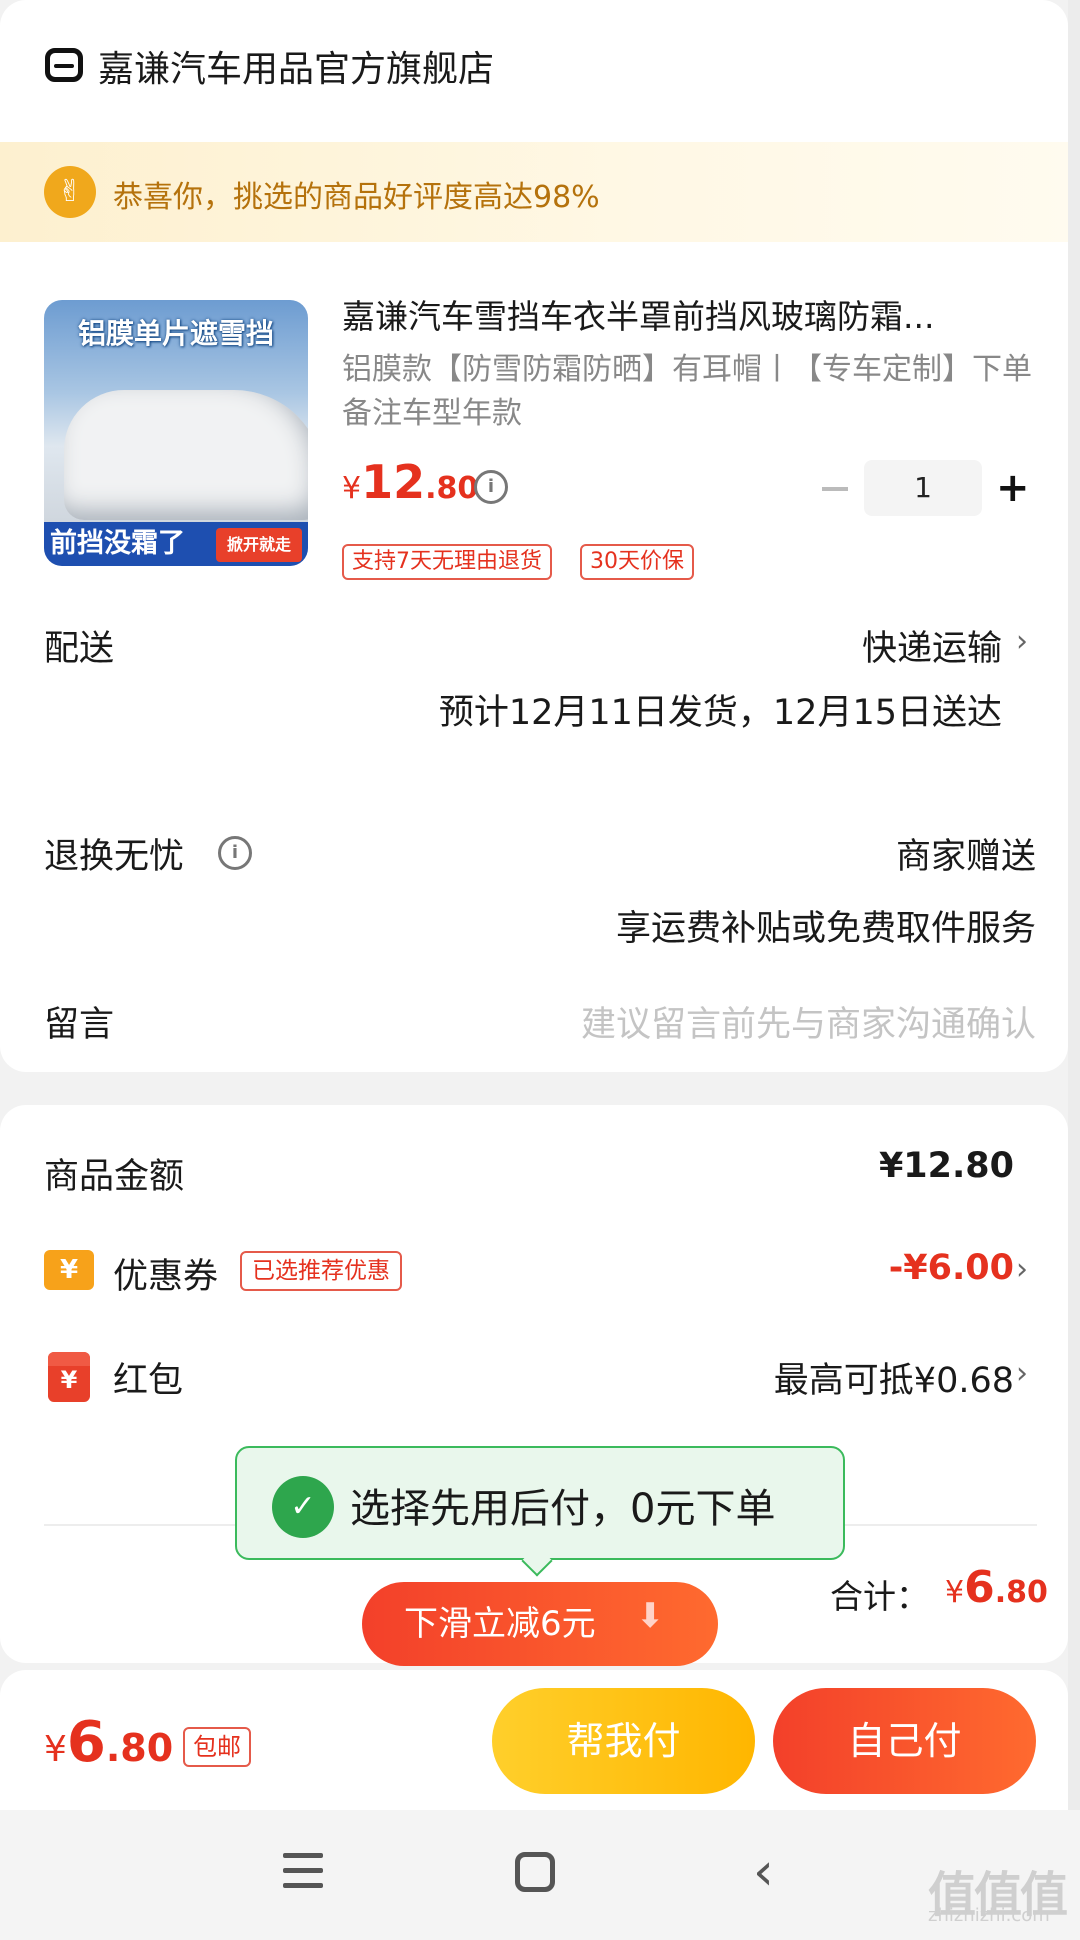  What do you see at coordinates (1022, 1373) in the screenshot?
I see `red-packet-chevron-icon: ›` at bounding box center [1022, 1373].